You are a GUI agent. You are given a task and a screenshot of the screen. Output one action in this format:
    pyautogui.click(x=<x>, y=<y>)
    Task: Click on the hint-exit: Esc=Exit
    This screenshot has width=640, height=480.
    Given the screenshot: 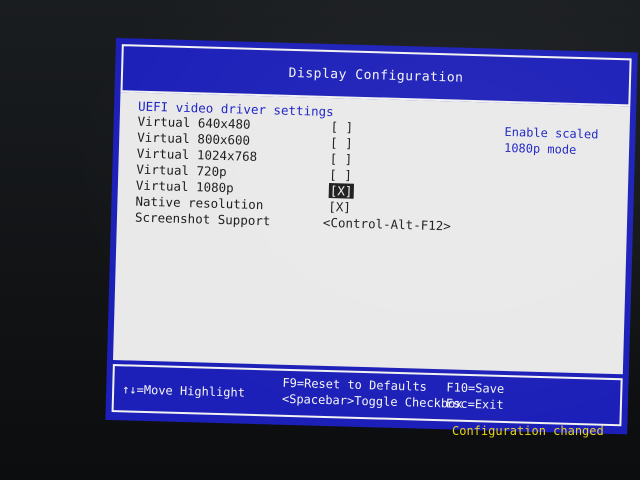 What is the action you would take?
    pyautogui.click(x=474, y=404)
    